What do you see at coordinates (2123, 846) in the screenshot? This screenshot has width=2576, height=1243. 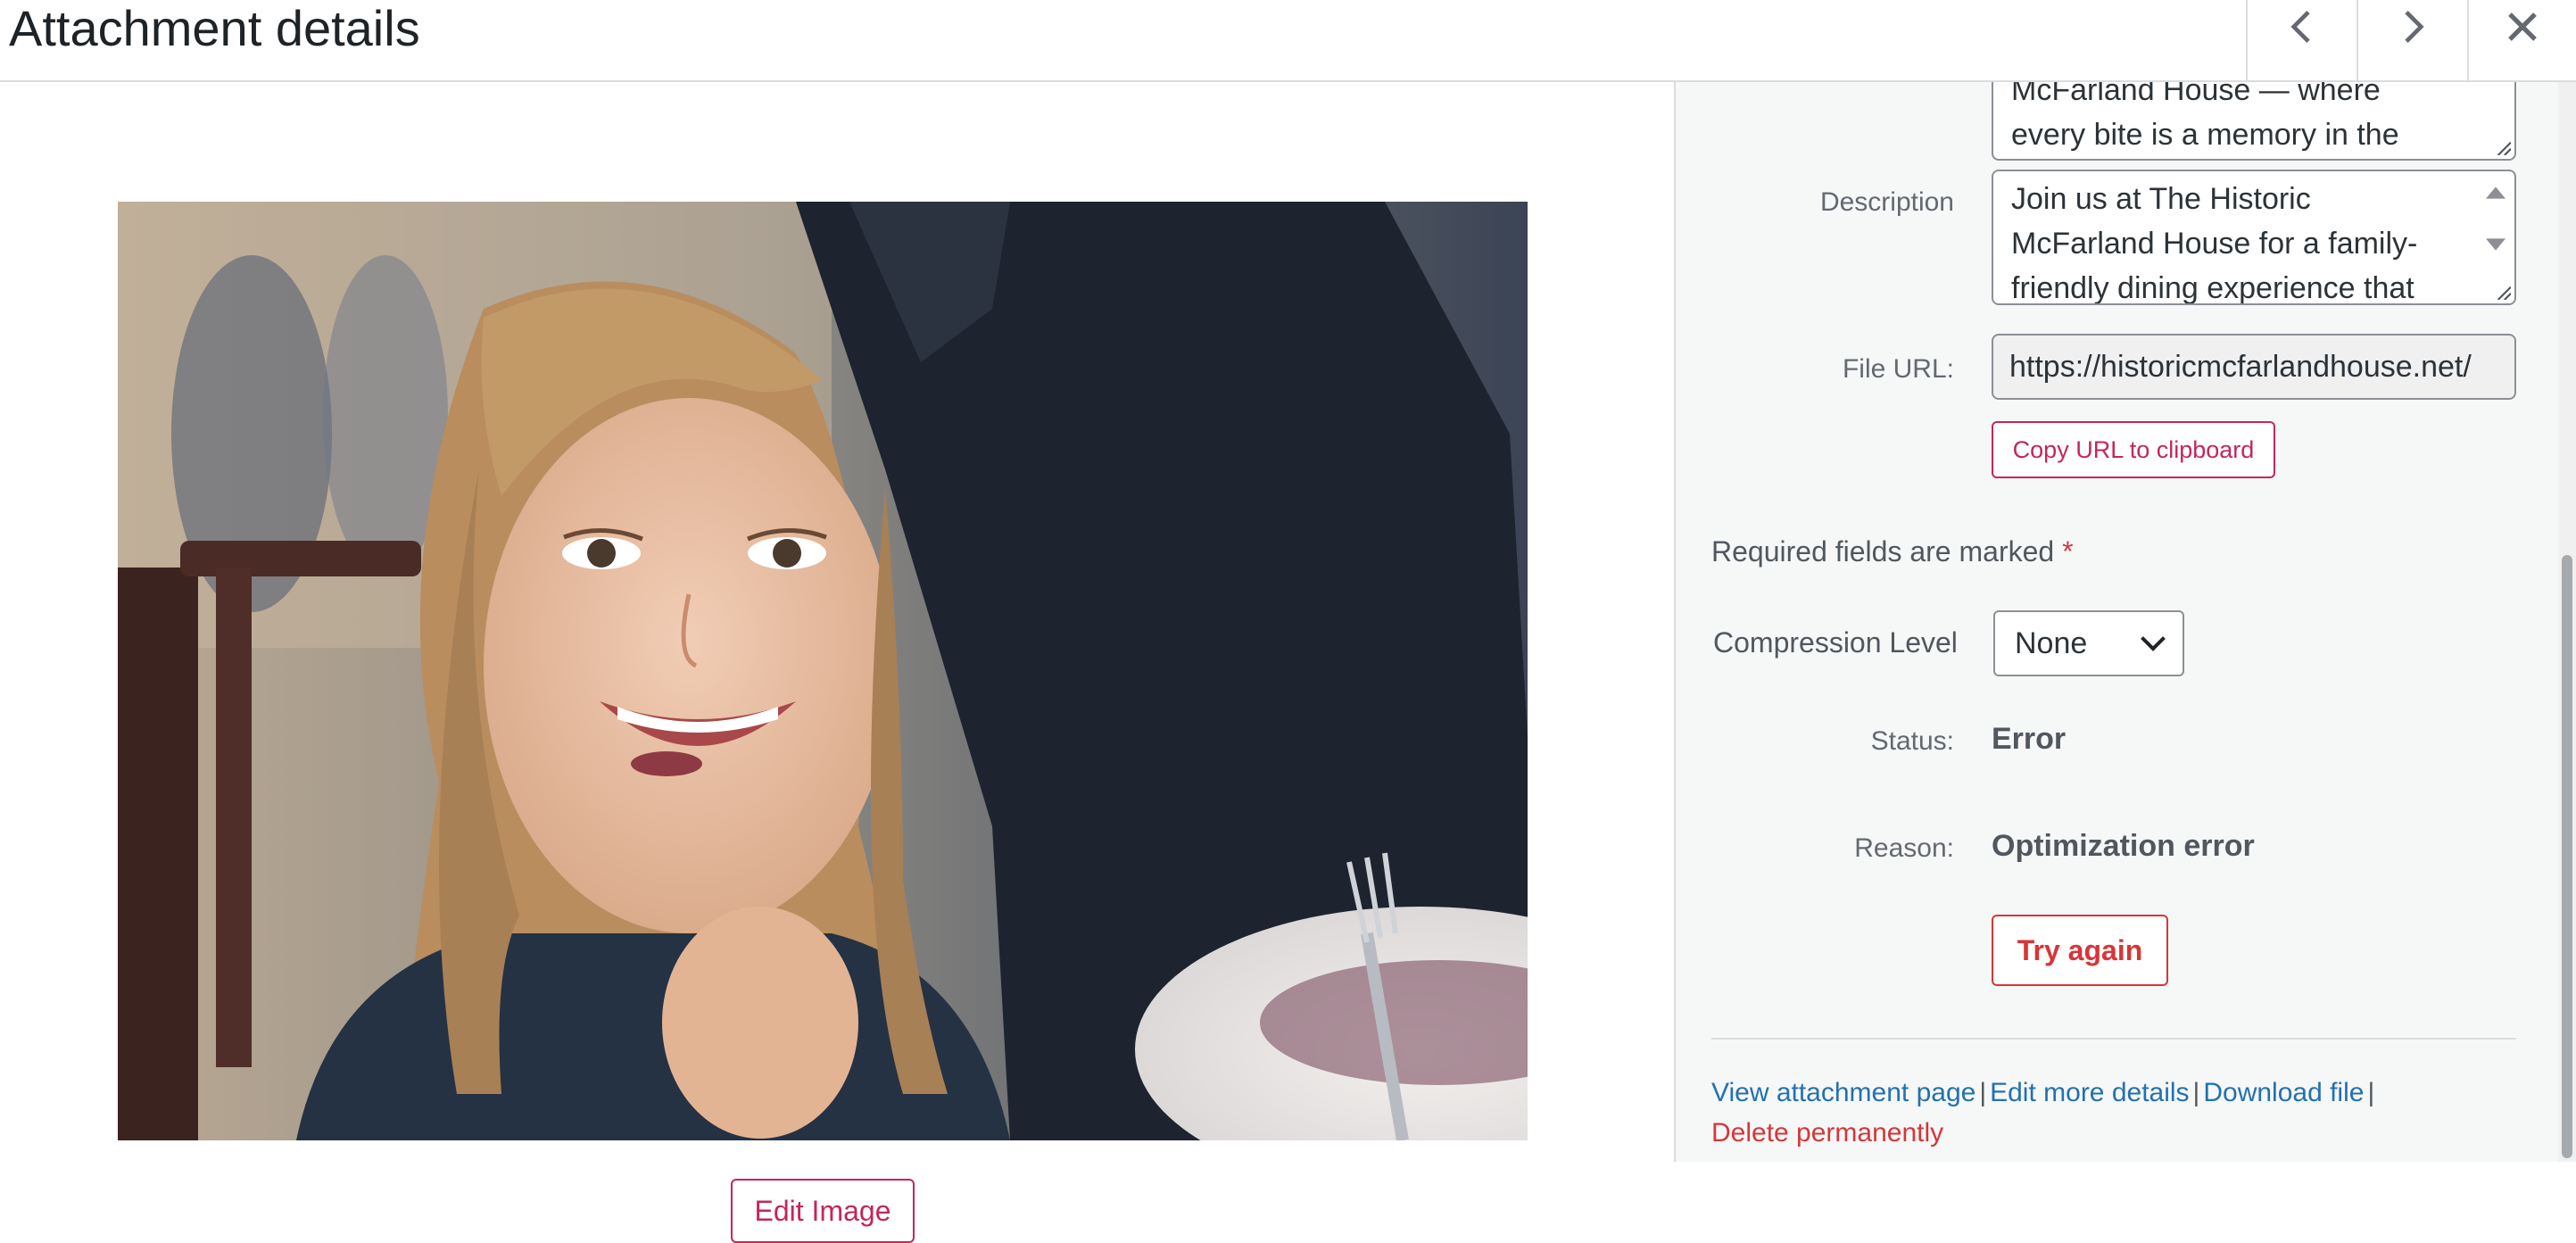 I see `reason-value: Optimization error` at bounding box center [2123, 846].